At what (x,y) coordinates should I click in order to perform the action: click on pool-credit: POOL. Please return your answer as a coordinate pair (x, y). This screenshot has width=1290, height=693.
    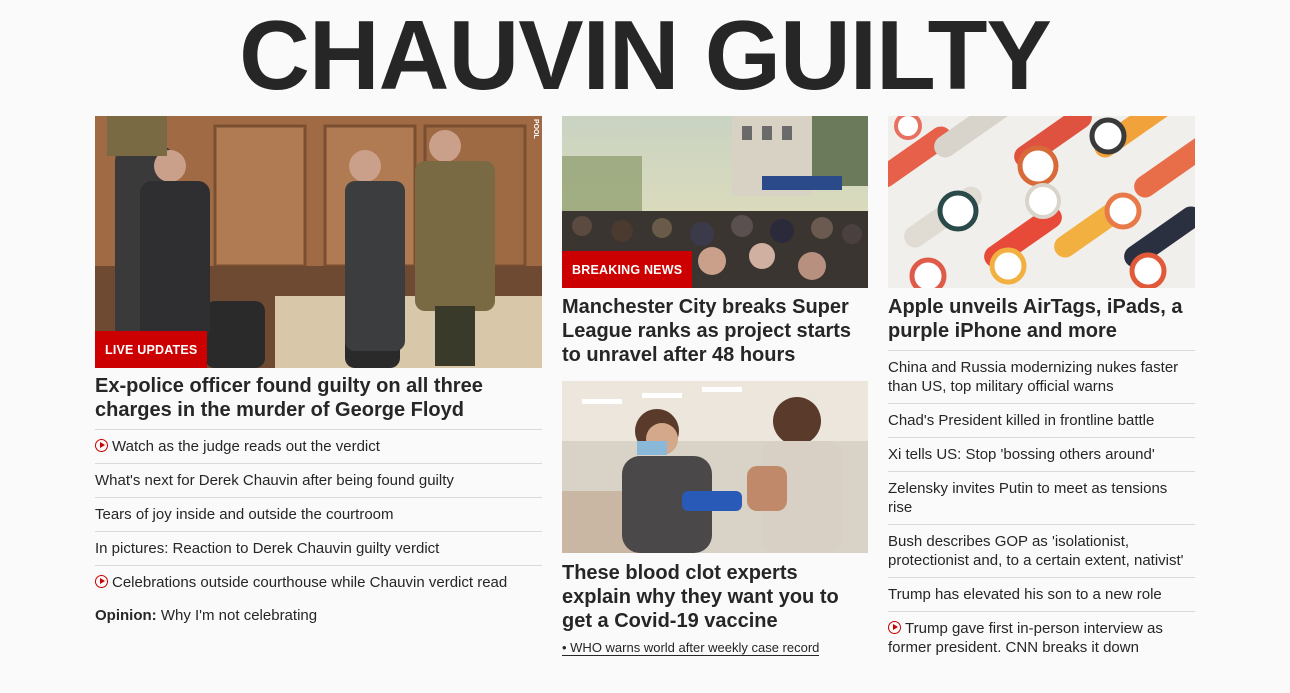
    Looking at the image, I should click on (535, 129).